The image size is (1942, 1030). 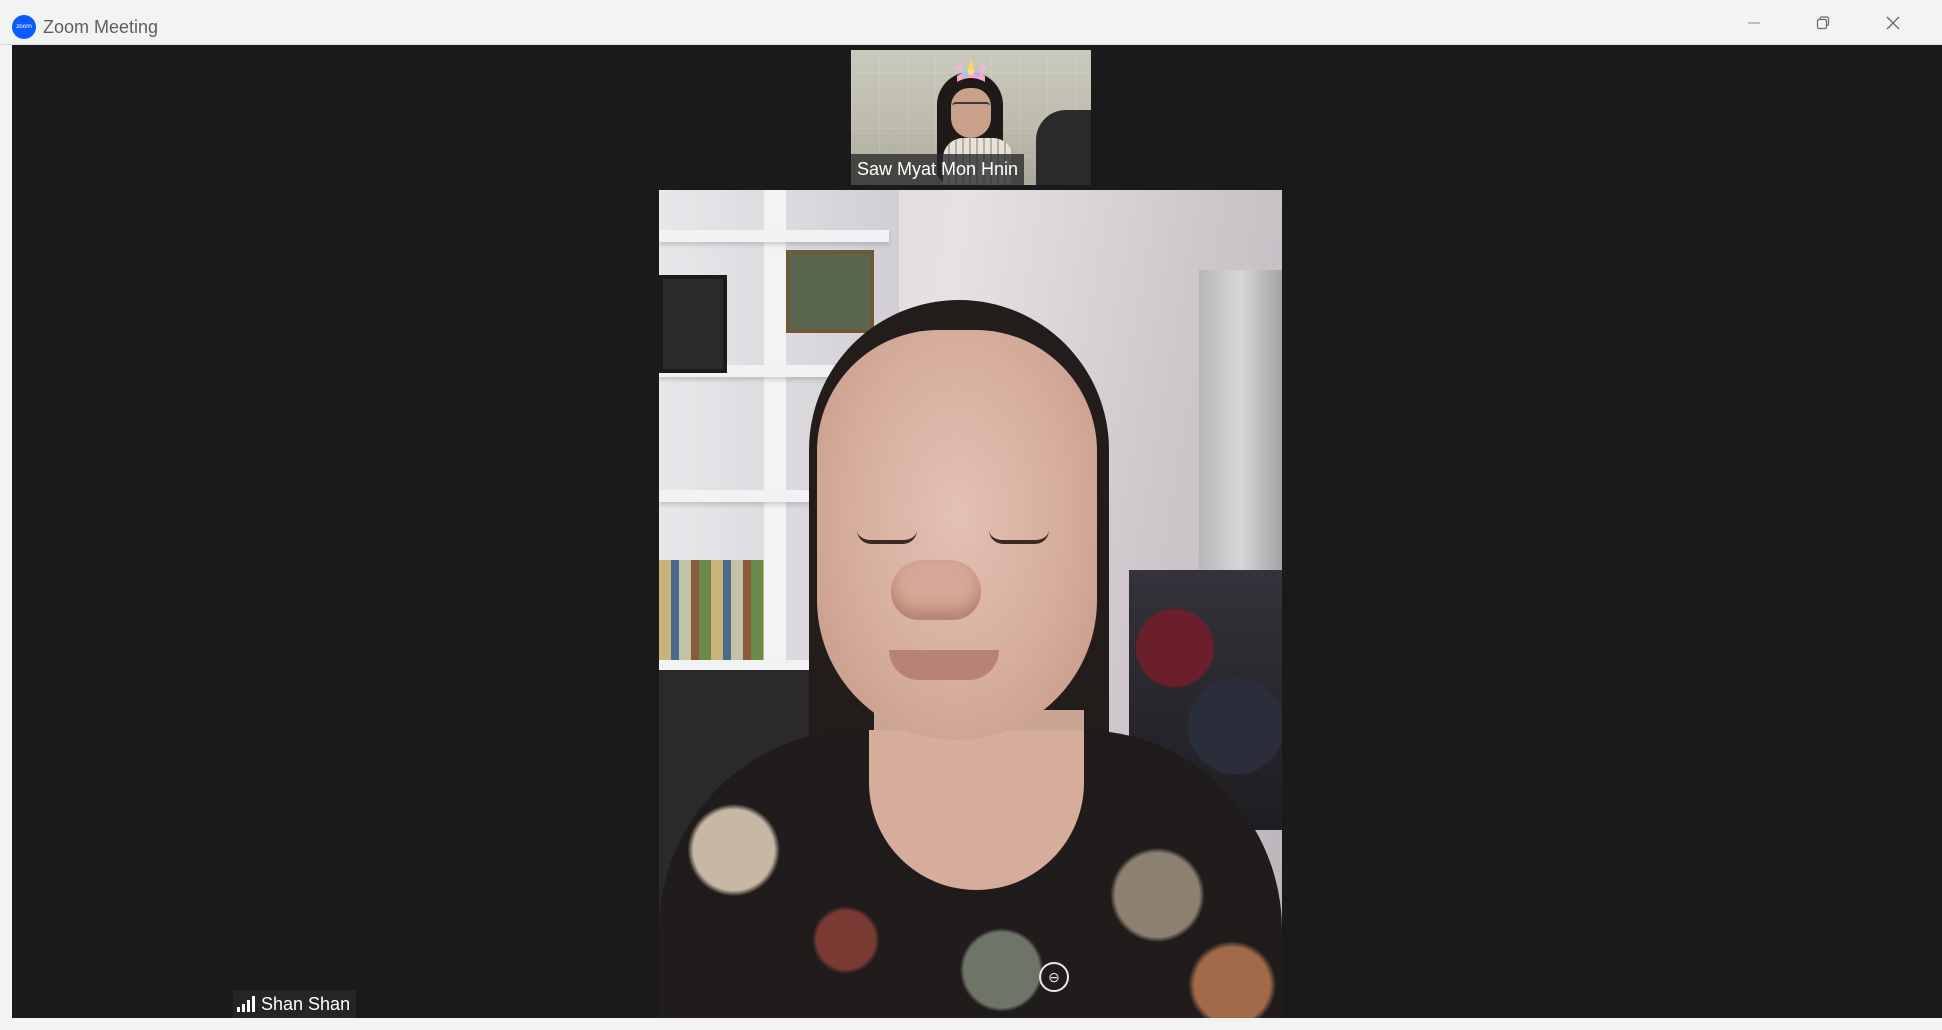 I want to click on pendant-icon: ⊖, so click(x=1054, y=977).